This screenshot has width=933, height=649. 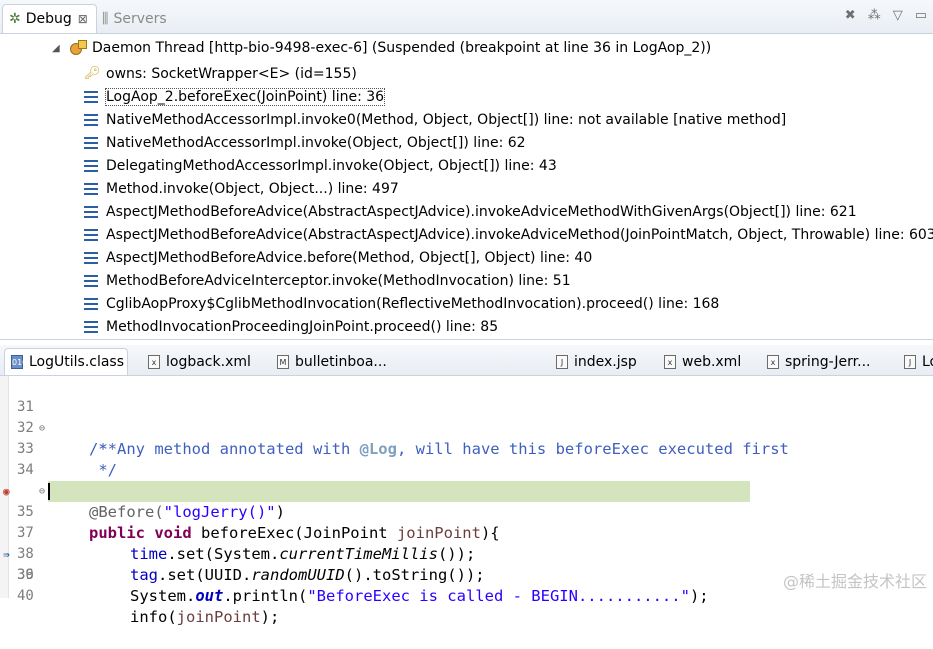 What do you see at coordinates (283, 361) in the screenshot?
I see `xml-file-icon: M` at bounding box center [283, 361].